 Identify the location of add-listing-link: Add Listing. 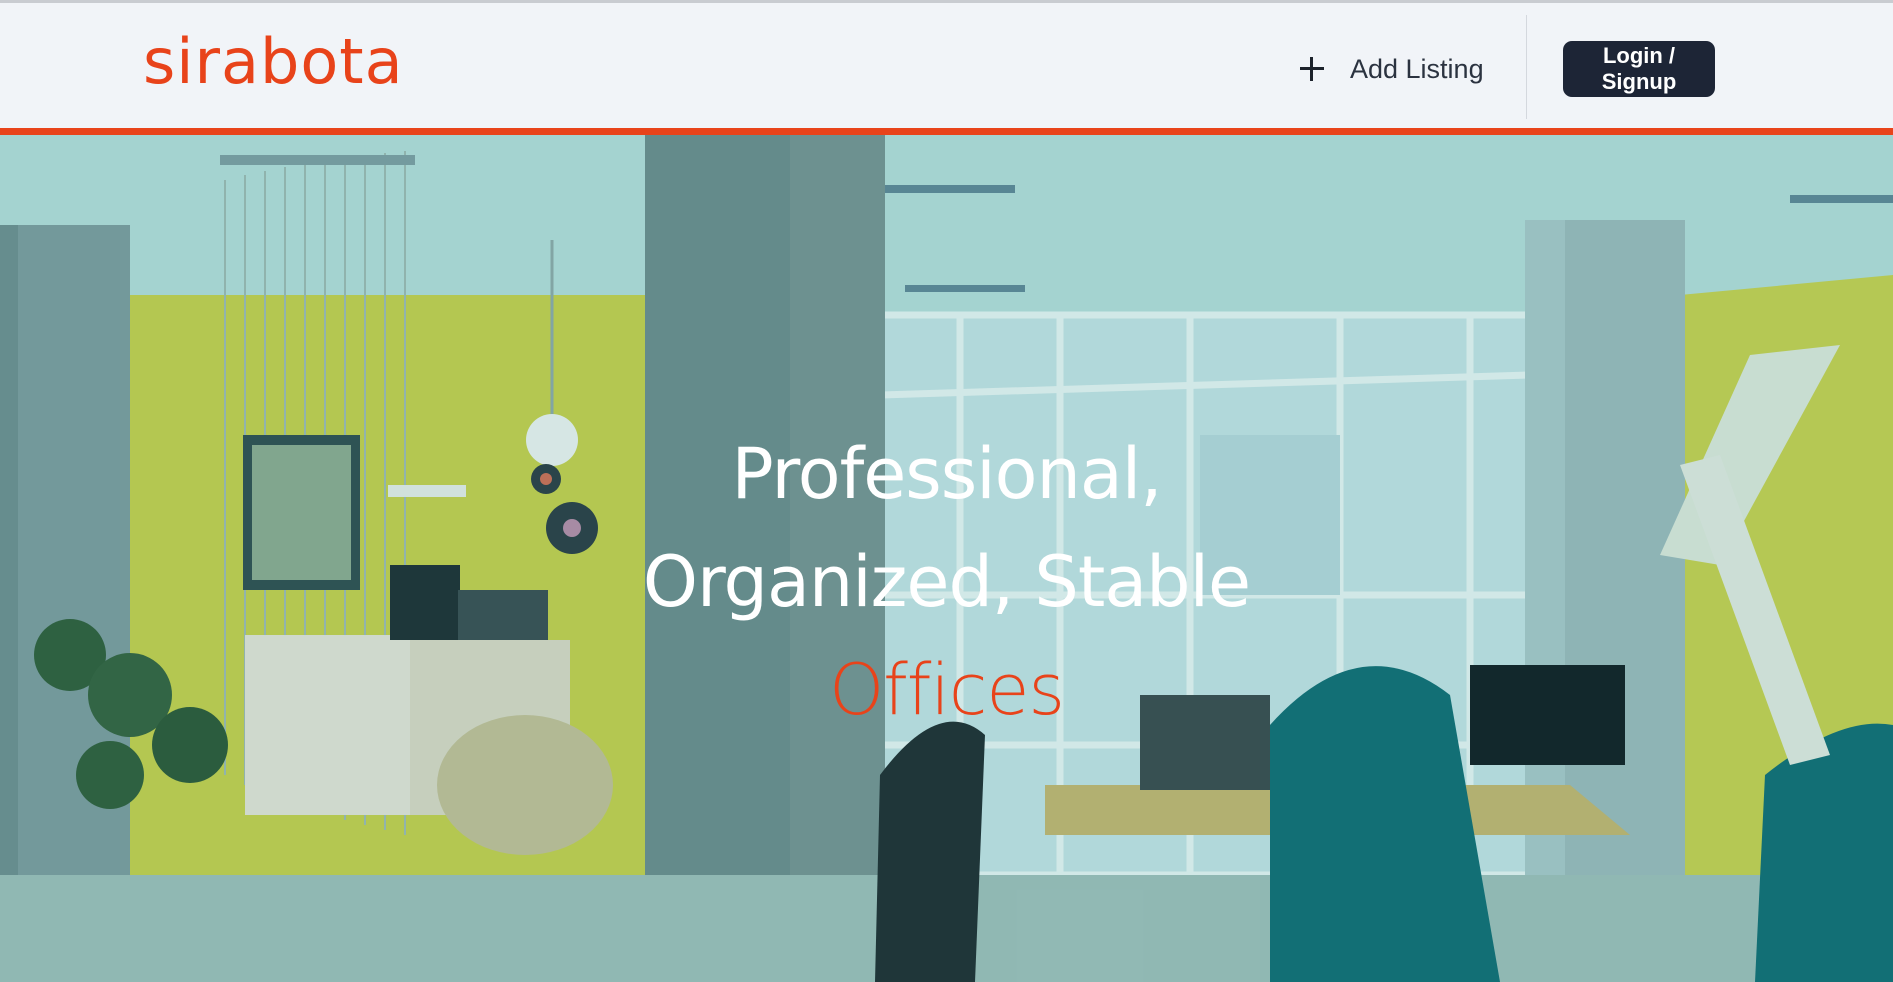
(1392, 69).